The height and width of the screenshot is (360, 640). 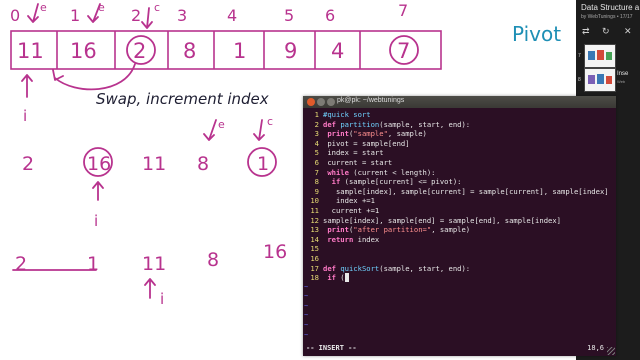 I want to click on code-line: 17 def quickSort(sample, start, end):, so click(x=459, y=269).